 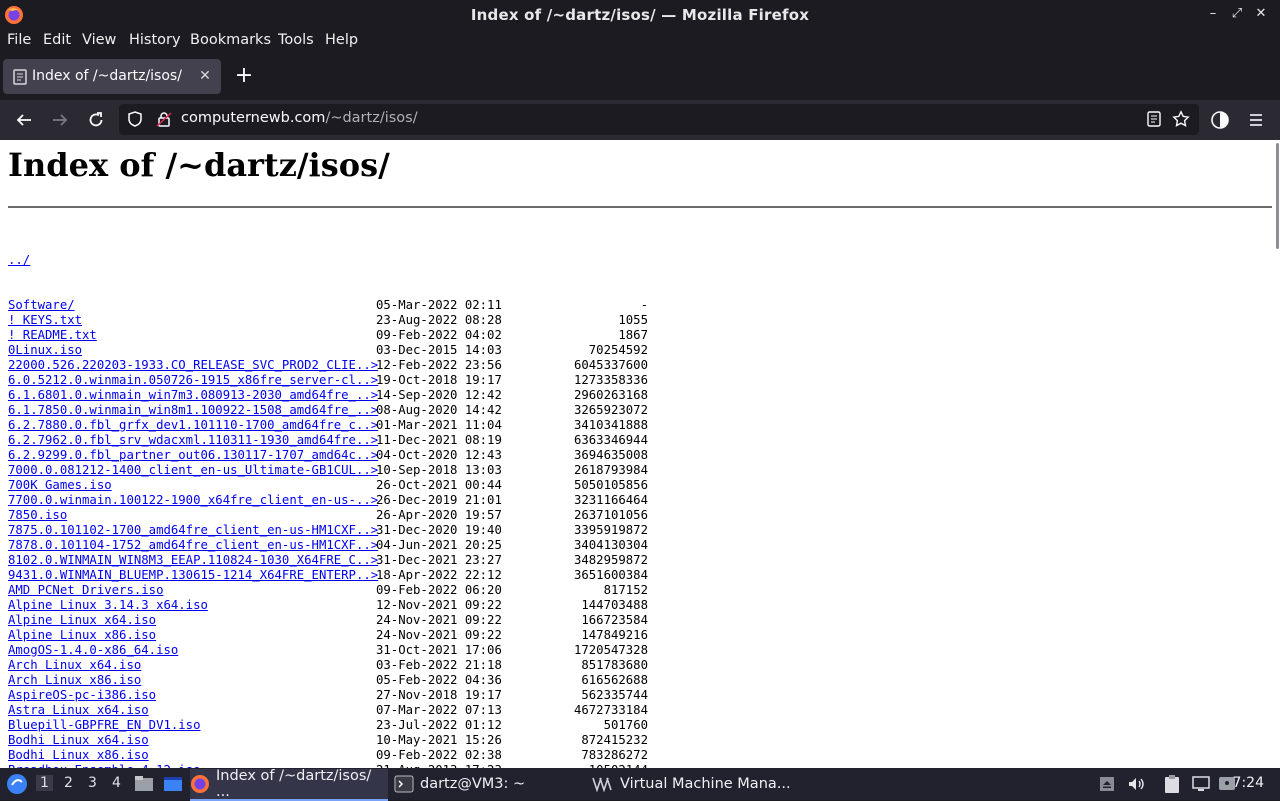 What do you see at coordinates (164, 119) in the screenshot?
I see `insecure-lock-icon` at bounding box center [164, 119].